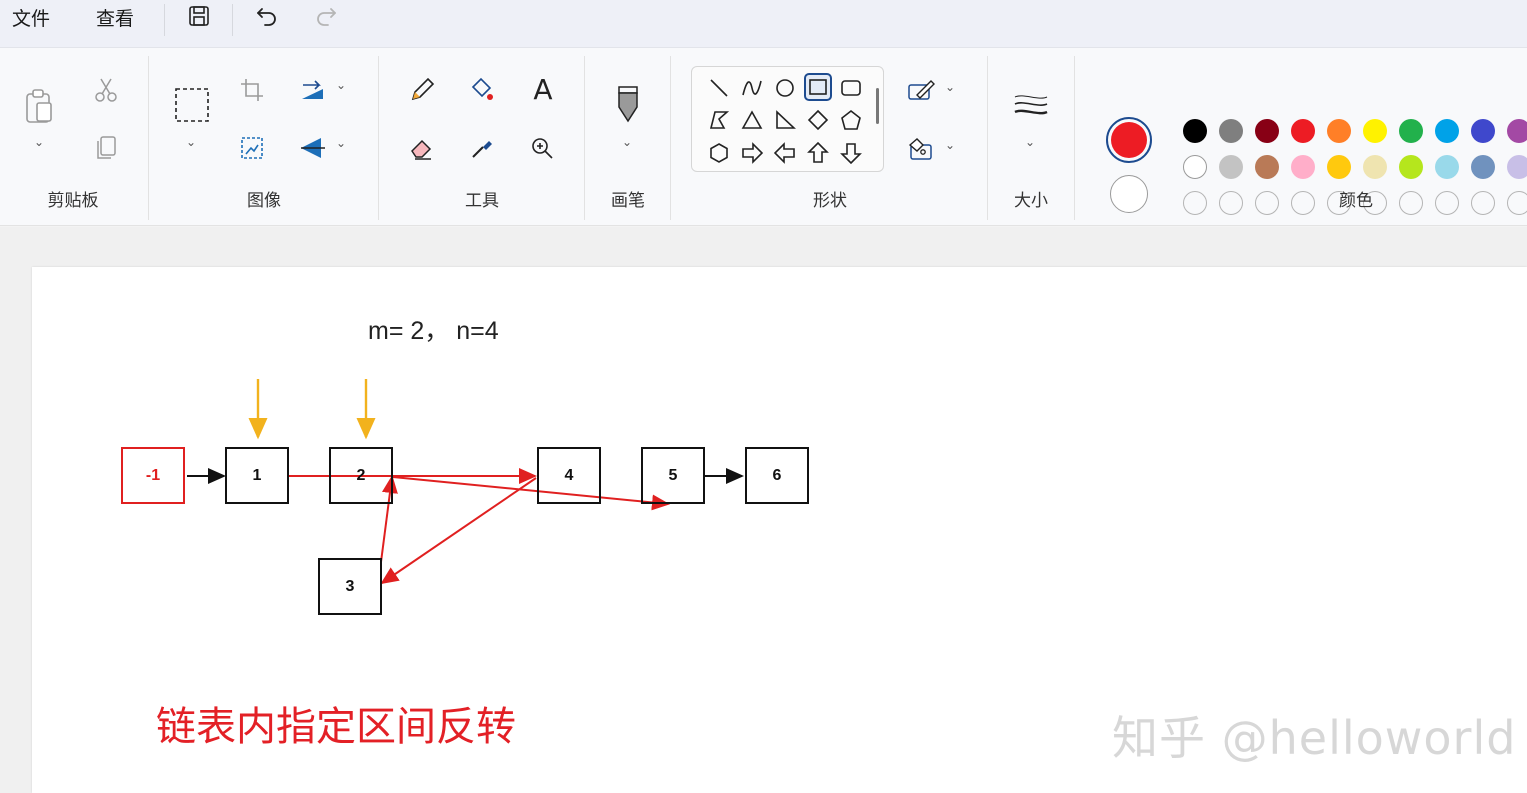 The height and width of the screenshot is (793, 1527). Describe the element at coordinates (673, 475) in the screenshot. I see `list-node: 5` at that location.